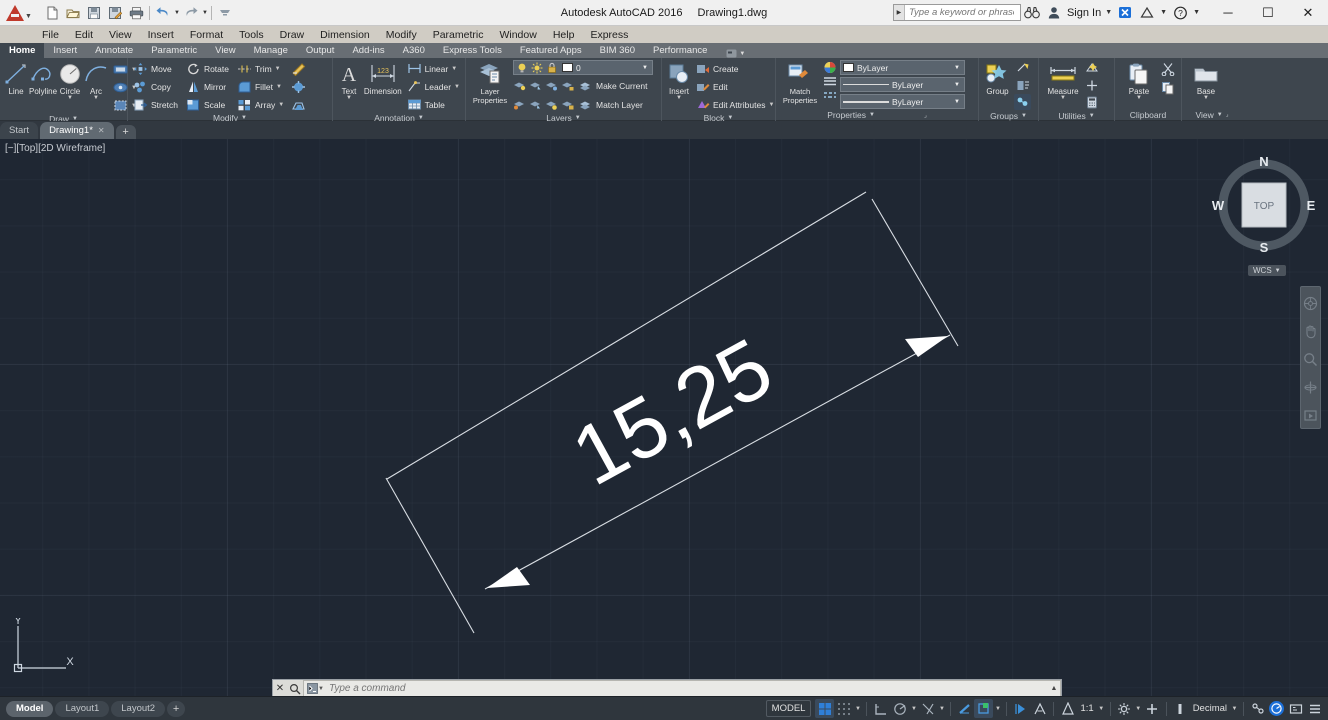  What do you see at coordinates (94, 13) in the screenshot?
I see `floppy-disk-icon` at bounding box center [94, 13].